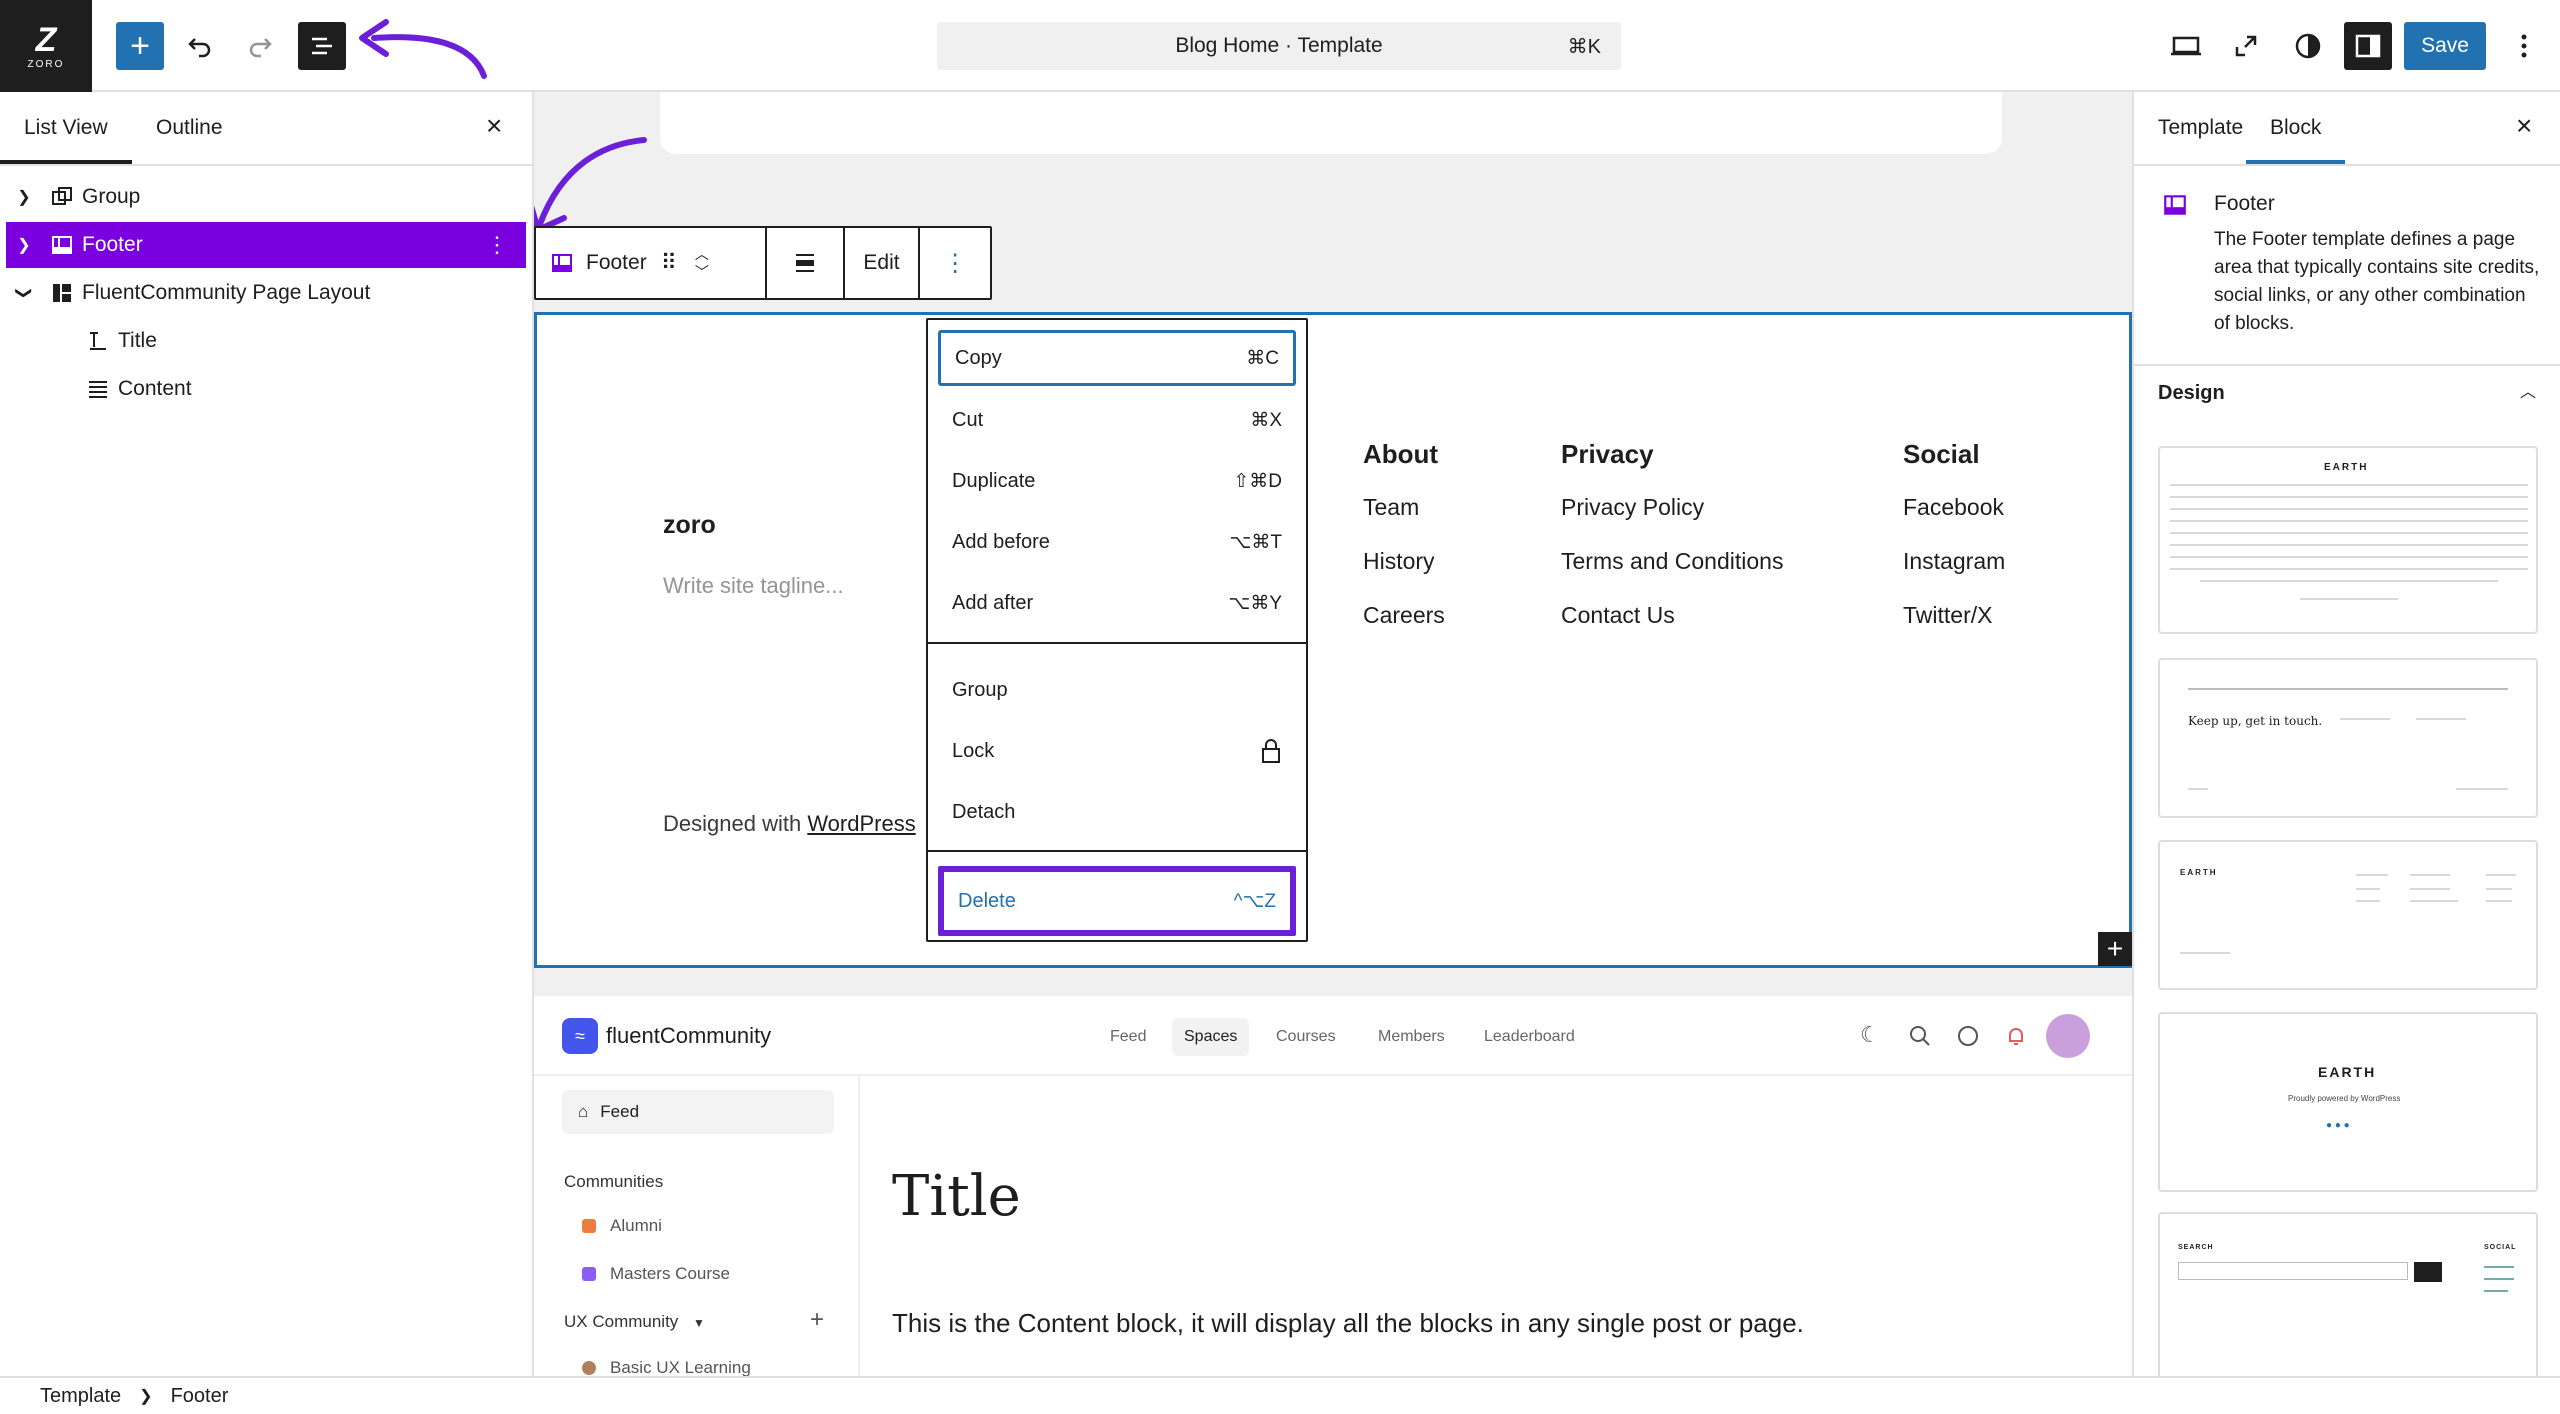  I want to click on align-button, so click(806, 263).